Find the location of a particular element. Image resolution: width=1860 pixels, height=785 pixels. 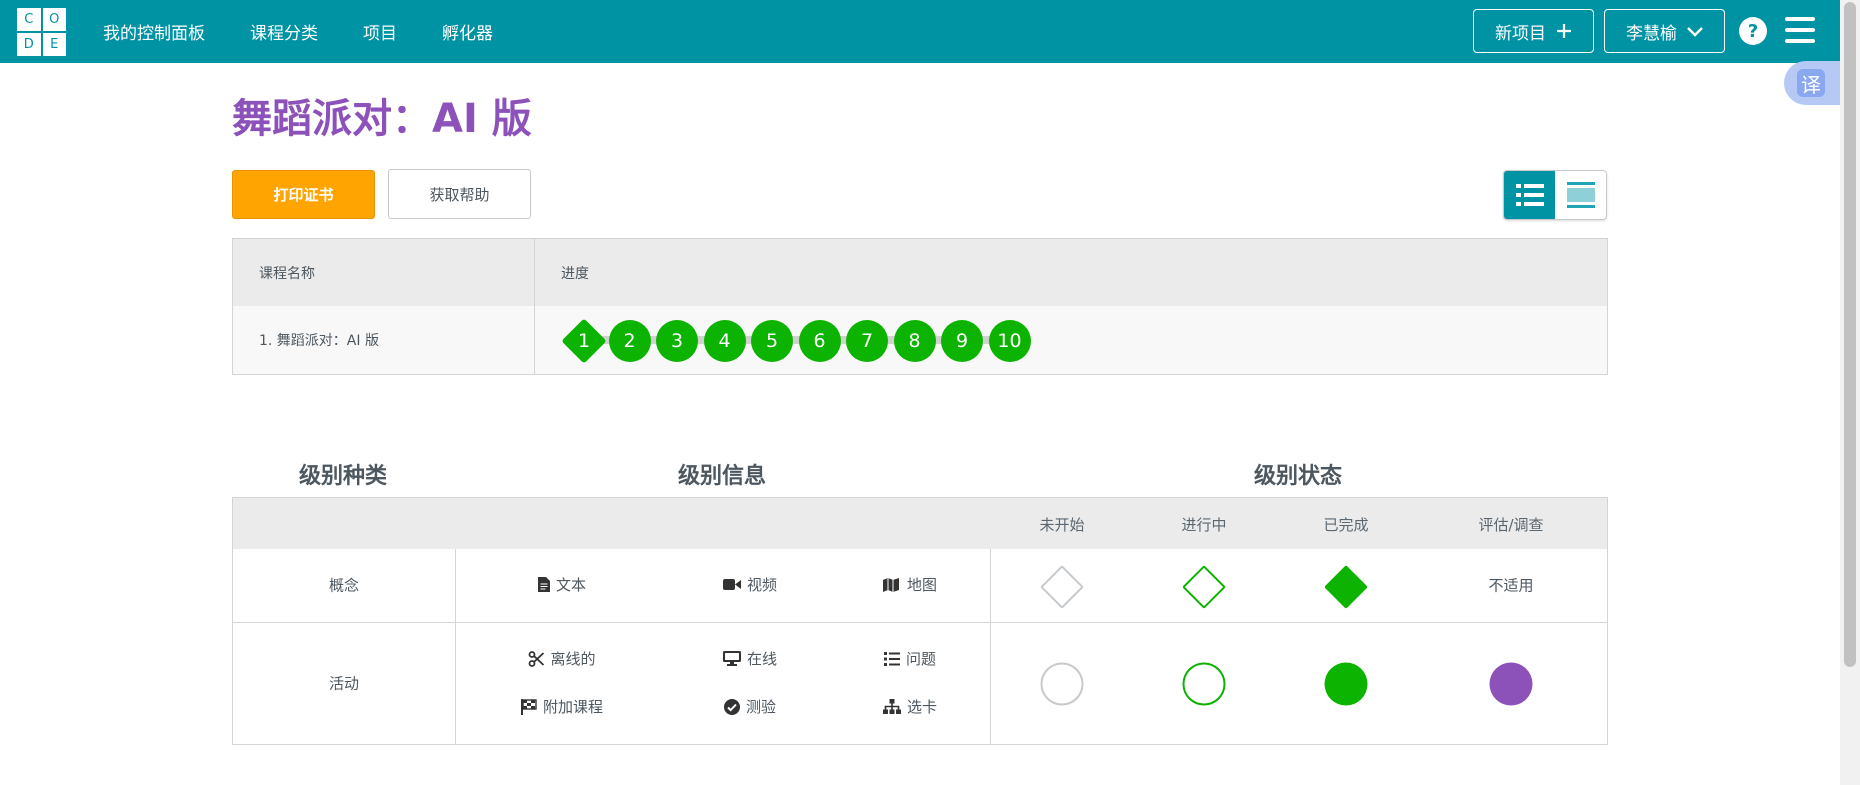

document-icon is located at coordinates (543, 584).